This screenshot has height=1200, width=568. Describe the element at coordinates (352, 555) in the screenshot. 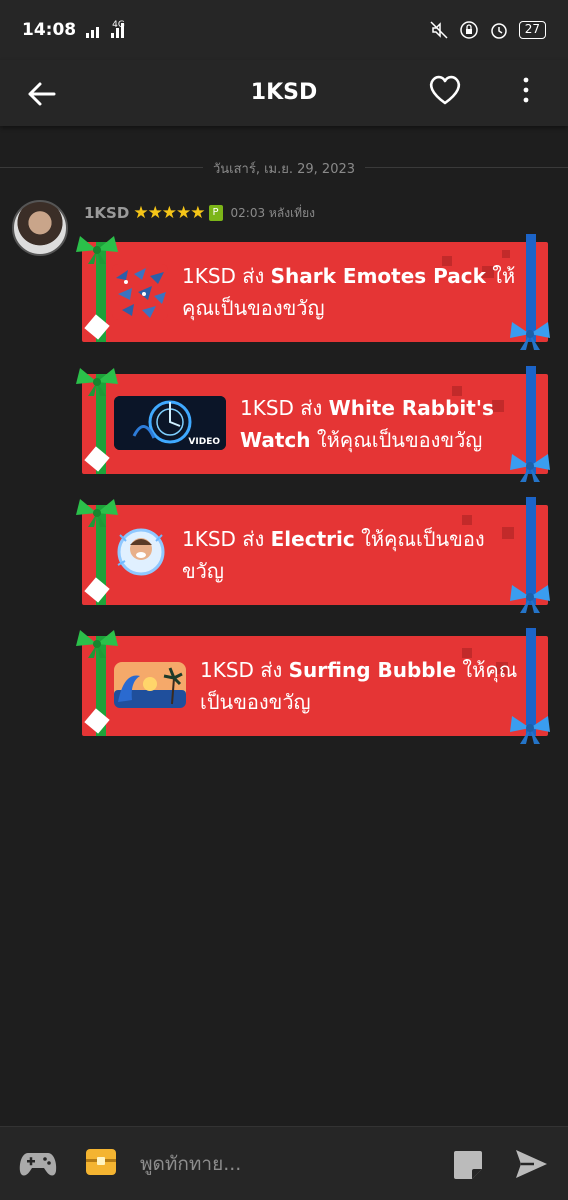

I see `gift-text: 1KSD ส่ง Electric ให้คุณเป็นของขวัญ` at that location.